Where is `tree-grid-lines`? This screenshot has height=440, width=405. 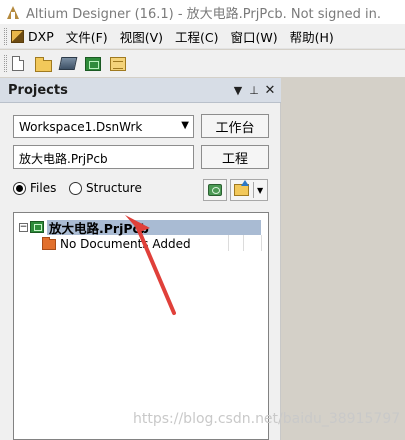 tree-grid-lines is located at coordinates (248, 243).